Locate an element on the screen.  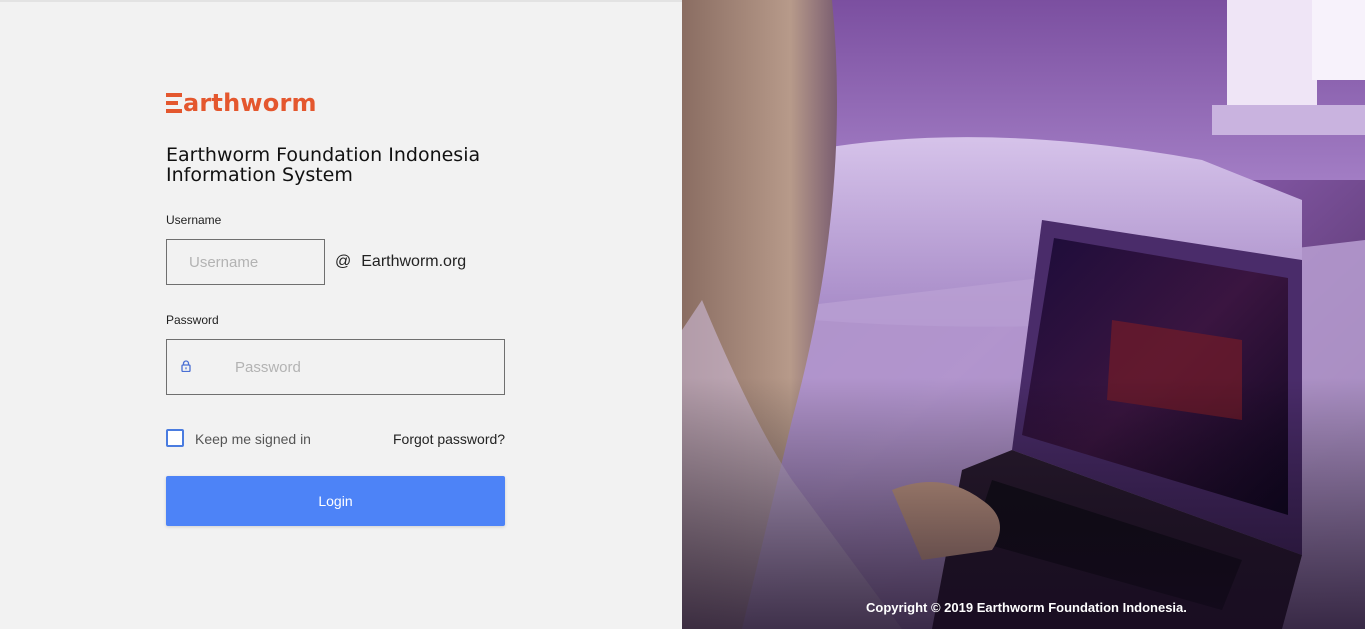
earthworm-logo: arthworm is located at coordinates (241, 103).